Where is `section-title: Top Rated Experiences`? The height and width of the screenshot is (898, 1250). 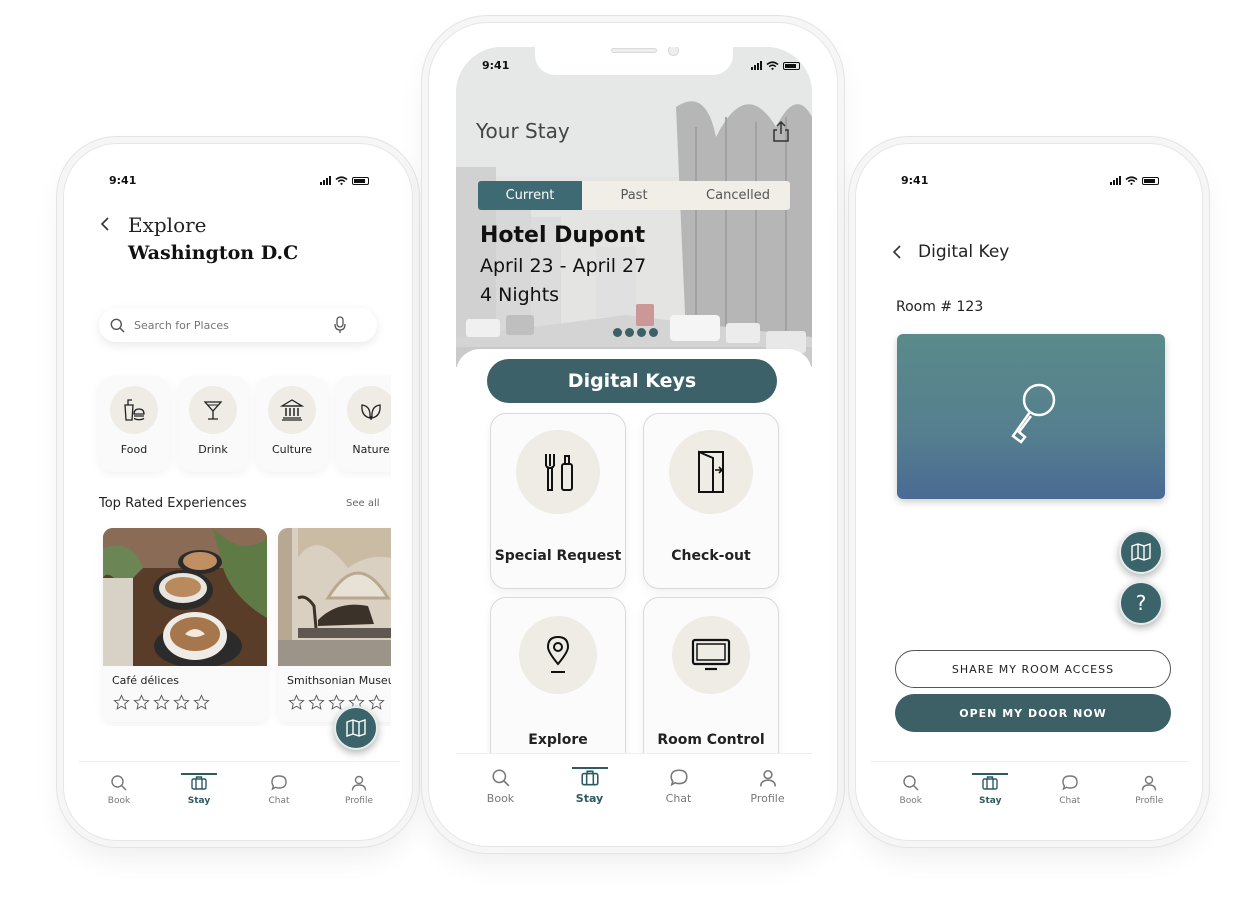 section-title: Top Rated Experiences is located at coordinates (173, 503).